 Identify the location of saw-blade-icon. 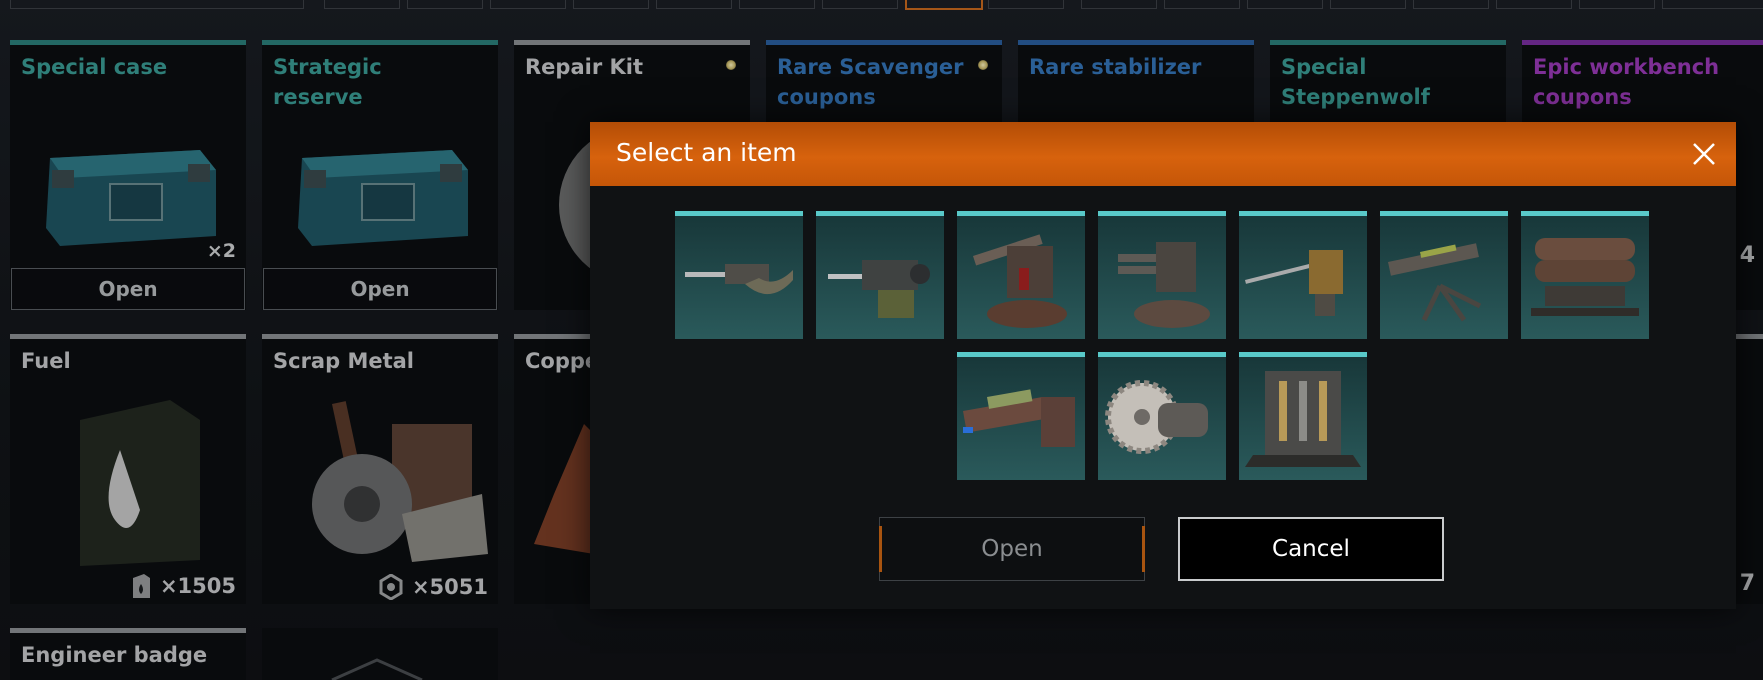
(1156, 417).